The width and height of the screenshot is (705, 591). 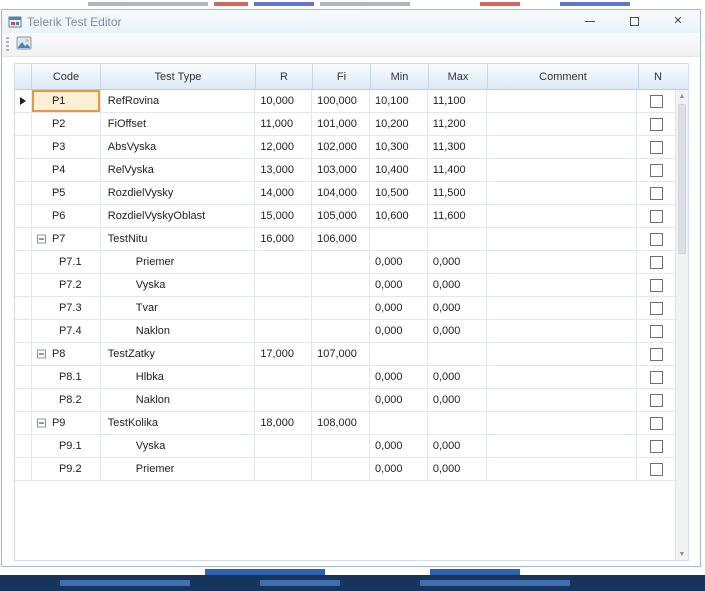 What do you see at coordinates (341, 170) in the screenshot?
I see `cell-fi: 103,000` at bounding box center [341, 170].